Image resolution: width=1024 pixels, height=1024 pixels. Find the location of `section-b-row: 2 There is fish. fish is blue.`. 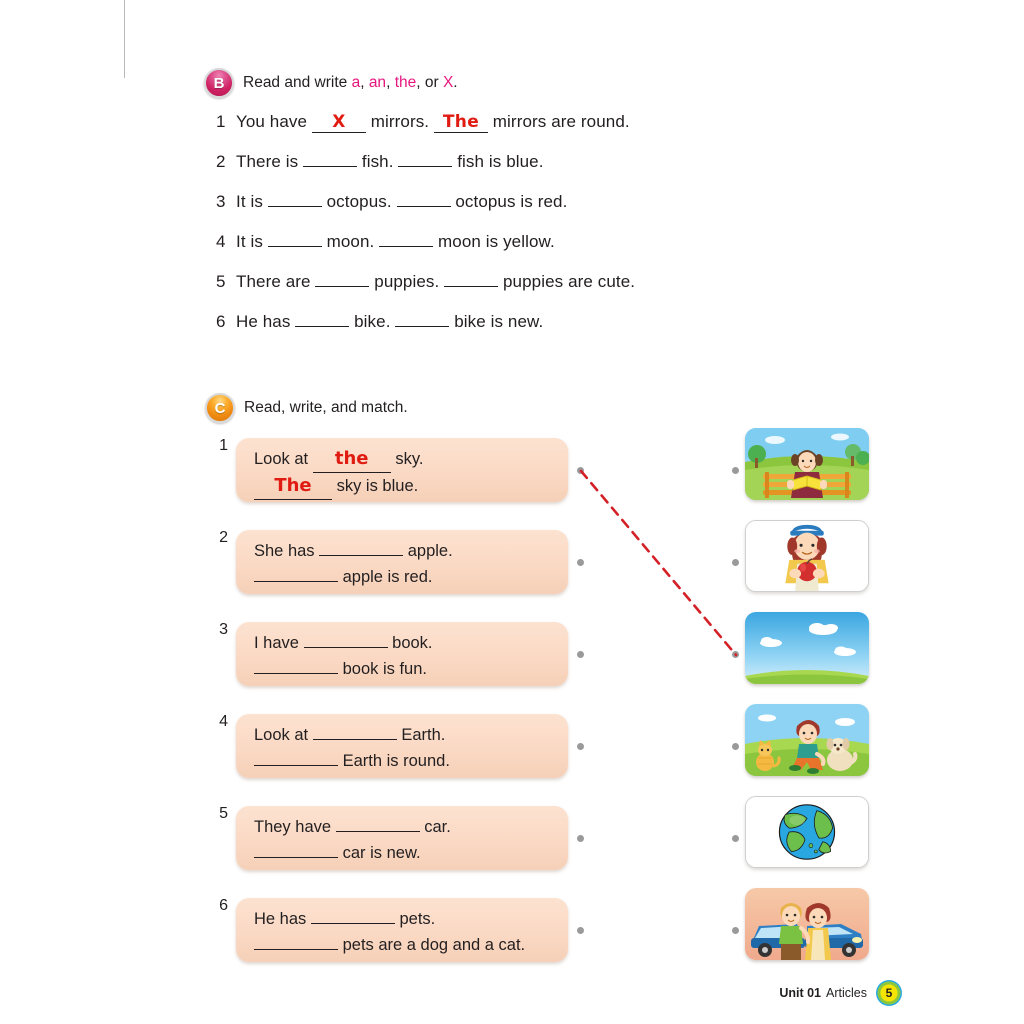

section-b-row: 2 There is fish. fish is blue. is located at coordinates (380, 162).